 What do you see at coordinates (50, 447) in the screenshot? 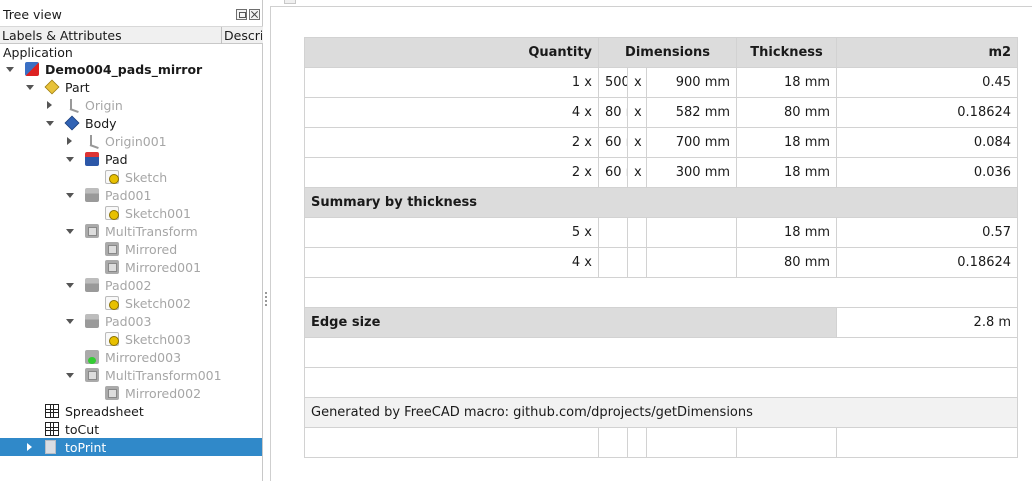
I see `page-icon` at bounding box center [50, 447].